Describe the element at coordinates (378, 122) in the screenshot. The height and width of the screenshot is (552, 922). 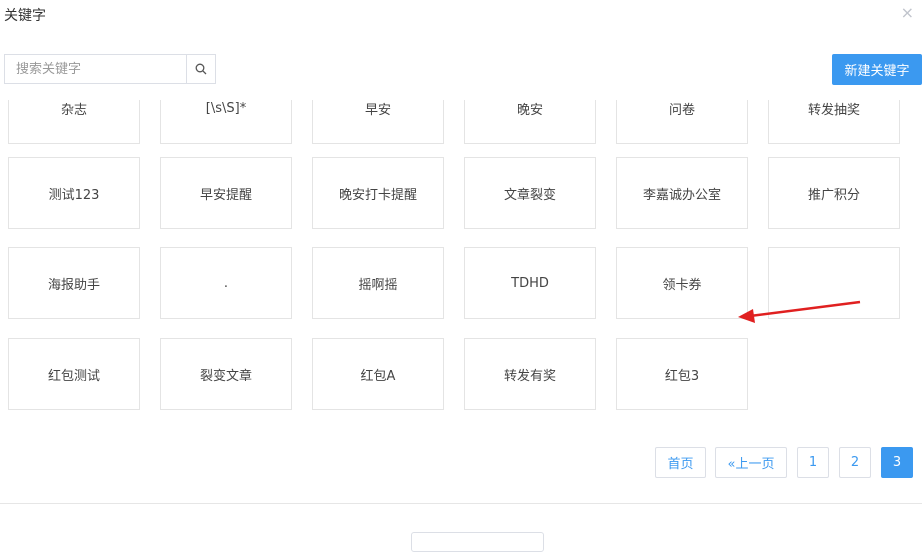
I see `keyword-tile: 早安` at that location.